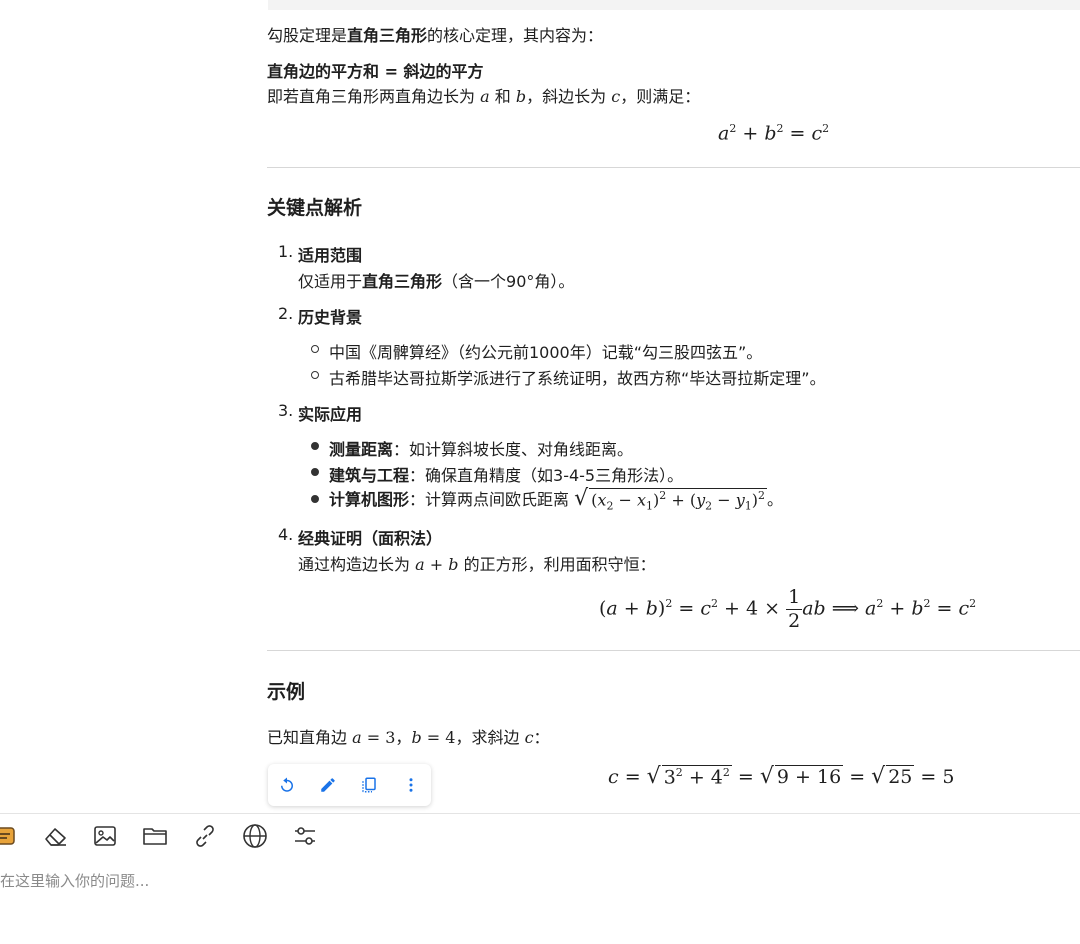 The width and height of the screenshot is (1080, 944). What do you see at coordinates (566, 96) in the screenshot?
I see `statement-hyp: ，斜边长为` at bounding box center [566, 96].